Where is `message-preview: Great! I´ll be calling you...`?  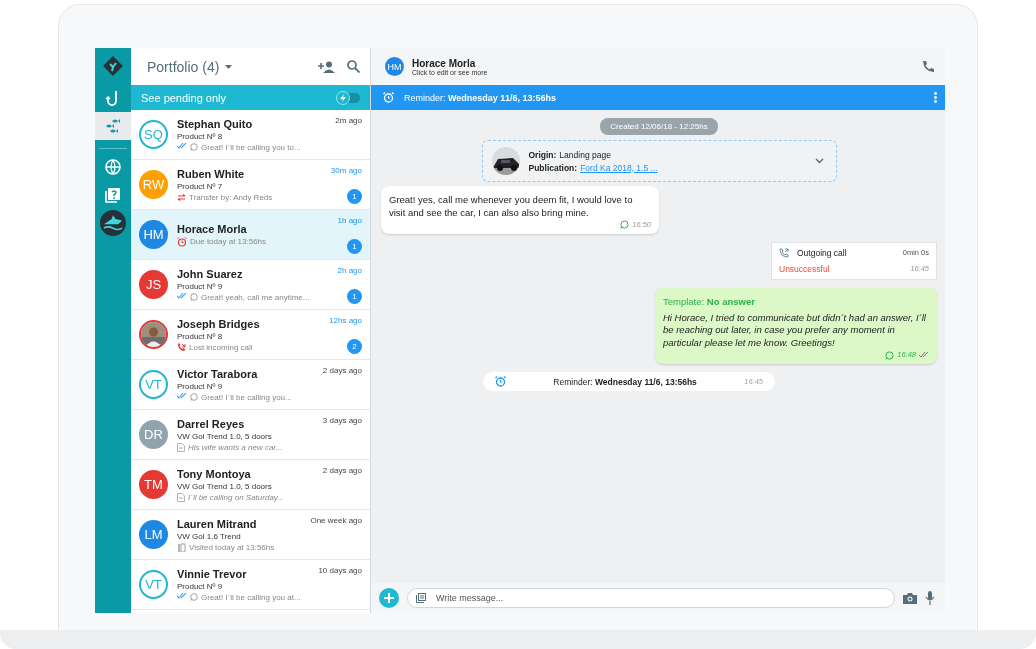 message-preview: Great! I´ll be calling you... is located at coordinates (246, 397).